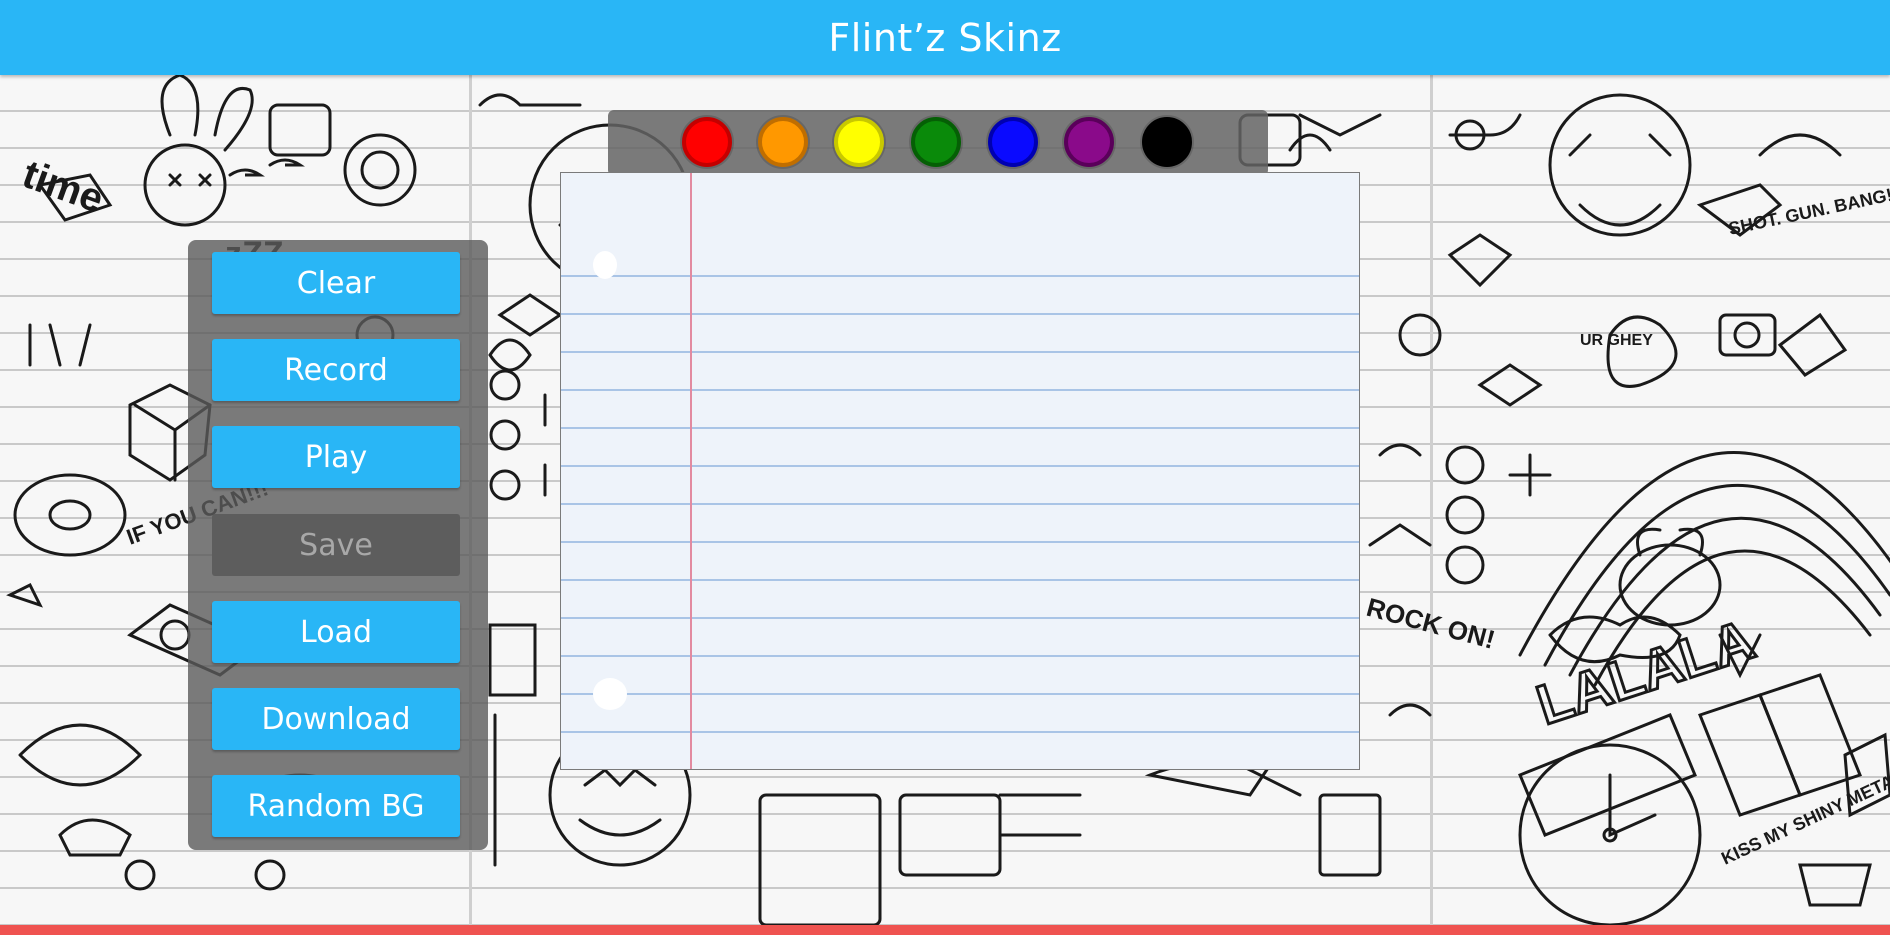 The height and width of the screenshot is (935, 1890). What do you see at coordinates (945, 930) in the screenshot?
I see `bottom-accent-bar` at bounding box center [945, 930].